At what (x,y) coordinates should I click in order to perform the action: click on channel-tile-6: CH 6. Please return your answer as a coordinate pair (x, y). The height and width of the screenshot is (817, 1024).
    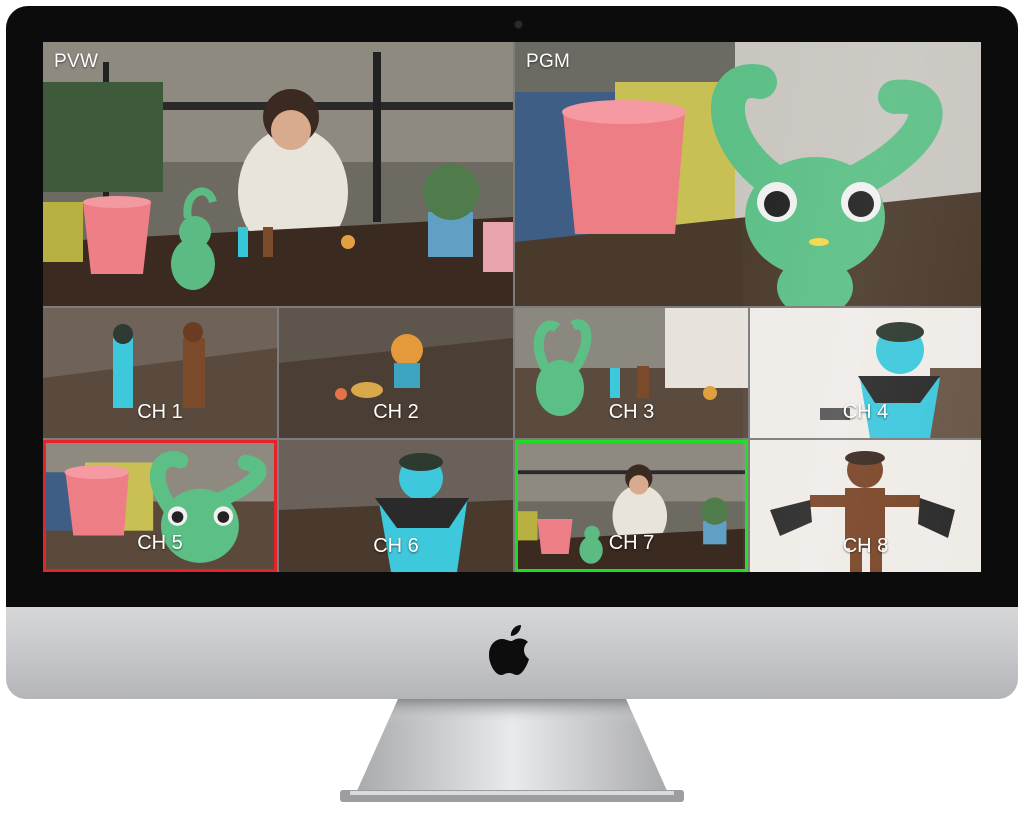
    Looking at the image, I should click on (396, 506).